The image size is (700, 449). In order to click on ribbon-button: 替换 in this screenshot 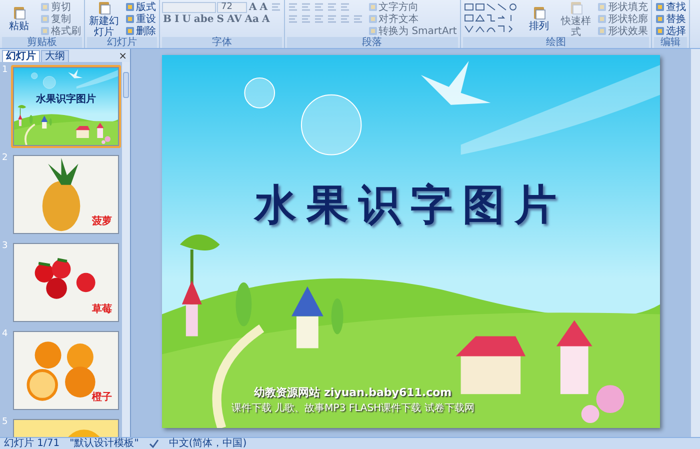, I will do `click(670, 19)`.